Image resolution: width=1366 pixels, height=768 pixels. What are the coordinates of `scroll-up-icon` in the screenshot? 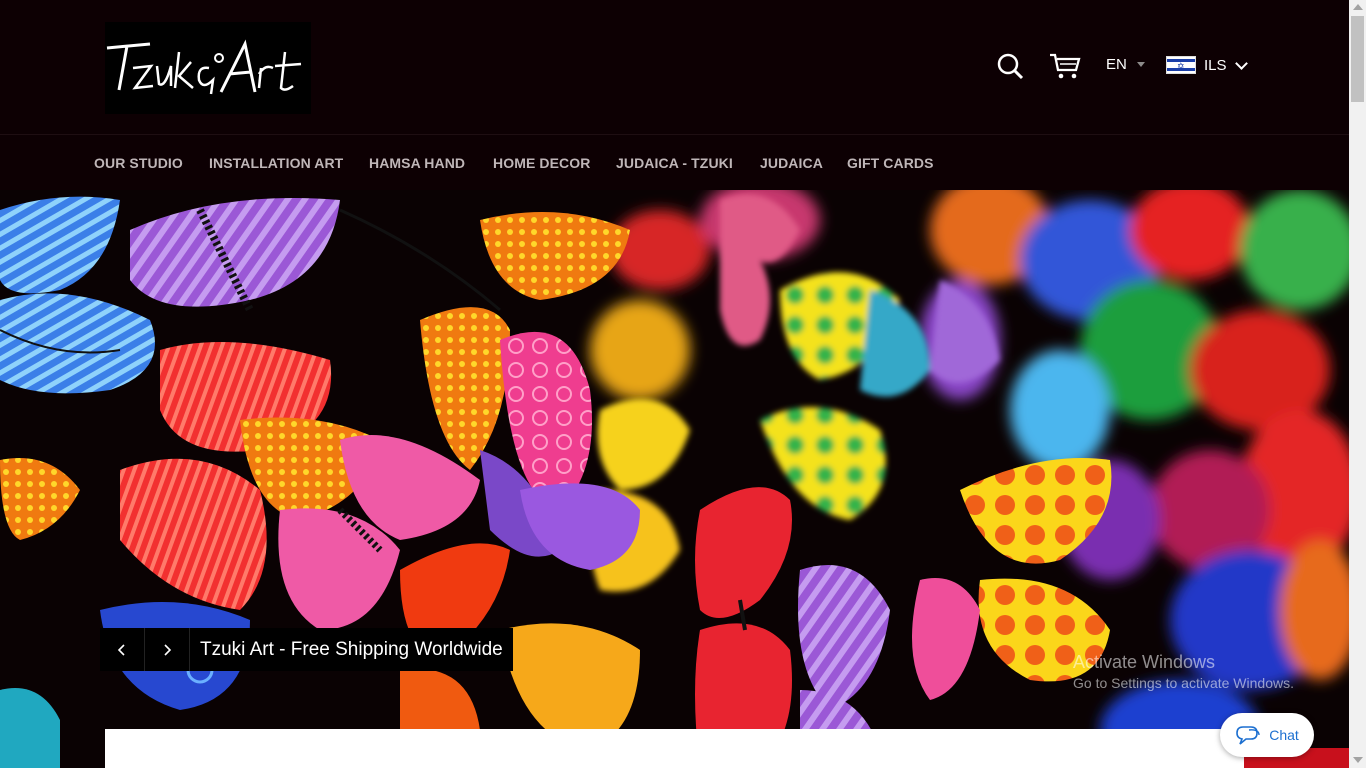 It's located at (1358, 7).